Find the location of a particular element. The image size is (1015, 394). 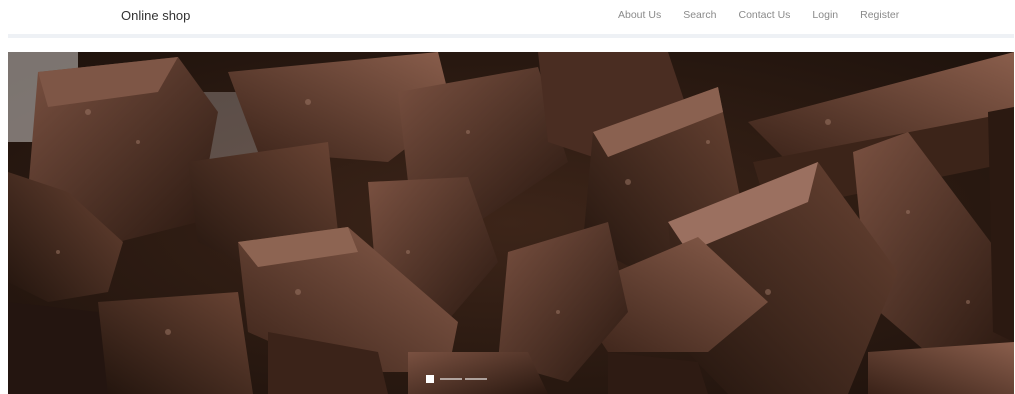

navbar-divider is located at coordinates (511, 36).